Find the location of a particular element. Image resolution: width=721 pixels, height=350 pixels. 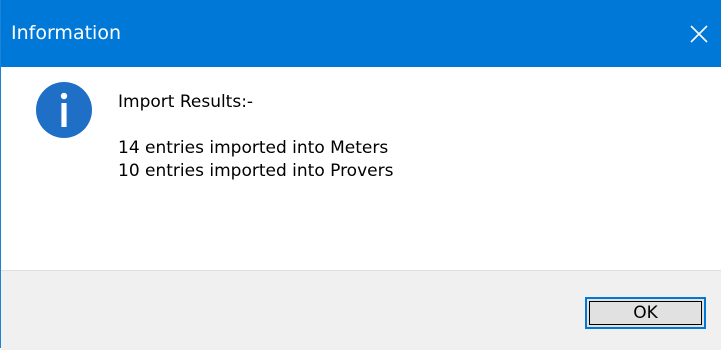

window-title: Information is located at coordinates (66, 33).